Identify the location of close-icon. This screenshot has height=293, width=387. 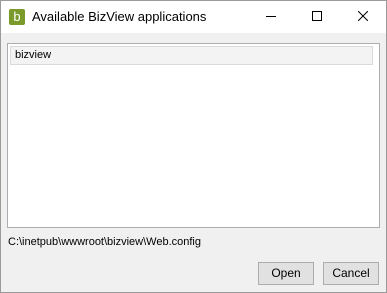
(363, 16).